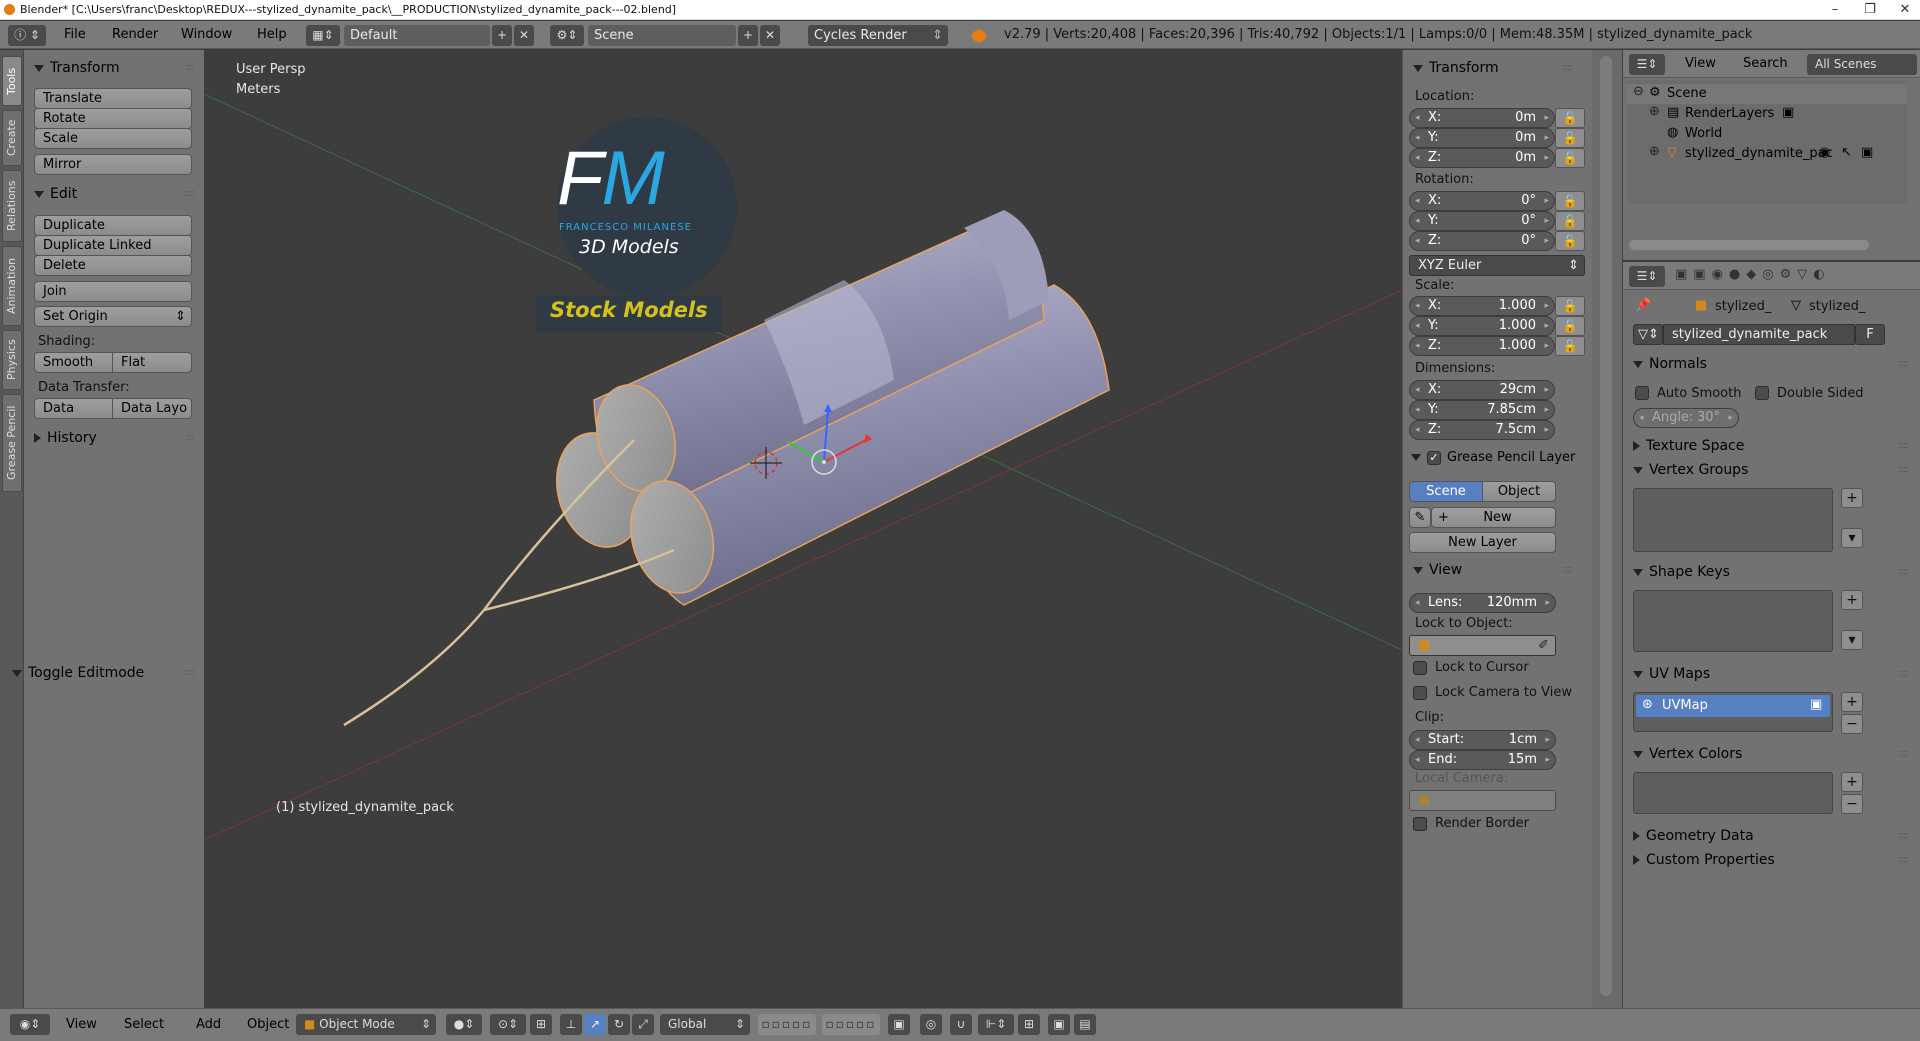 This screenshot has width=1920, height=1041. Describe the element at coordinates (1482, 410) in the screenshot. I see `dimensions-y-field: ◂ Y: 7.85cm ▸` at that location.